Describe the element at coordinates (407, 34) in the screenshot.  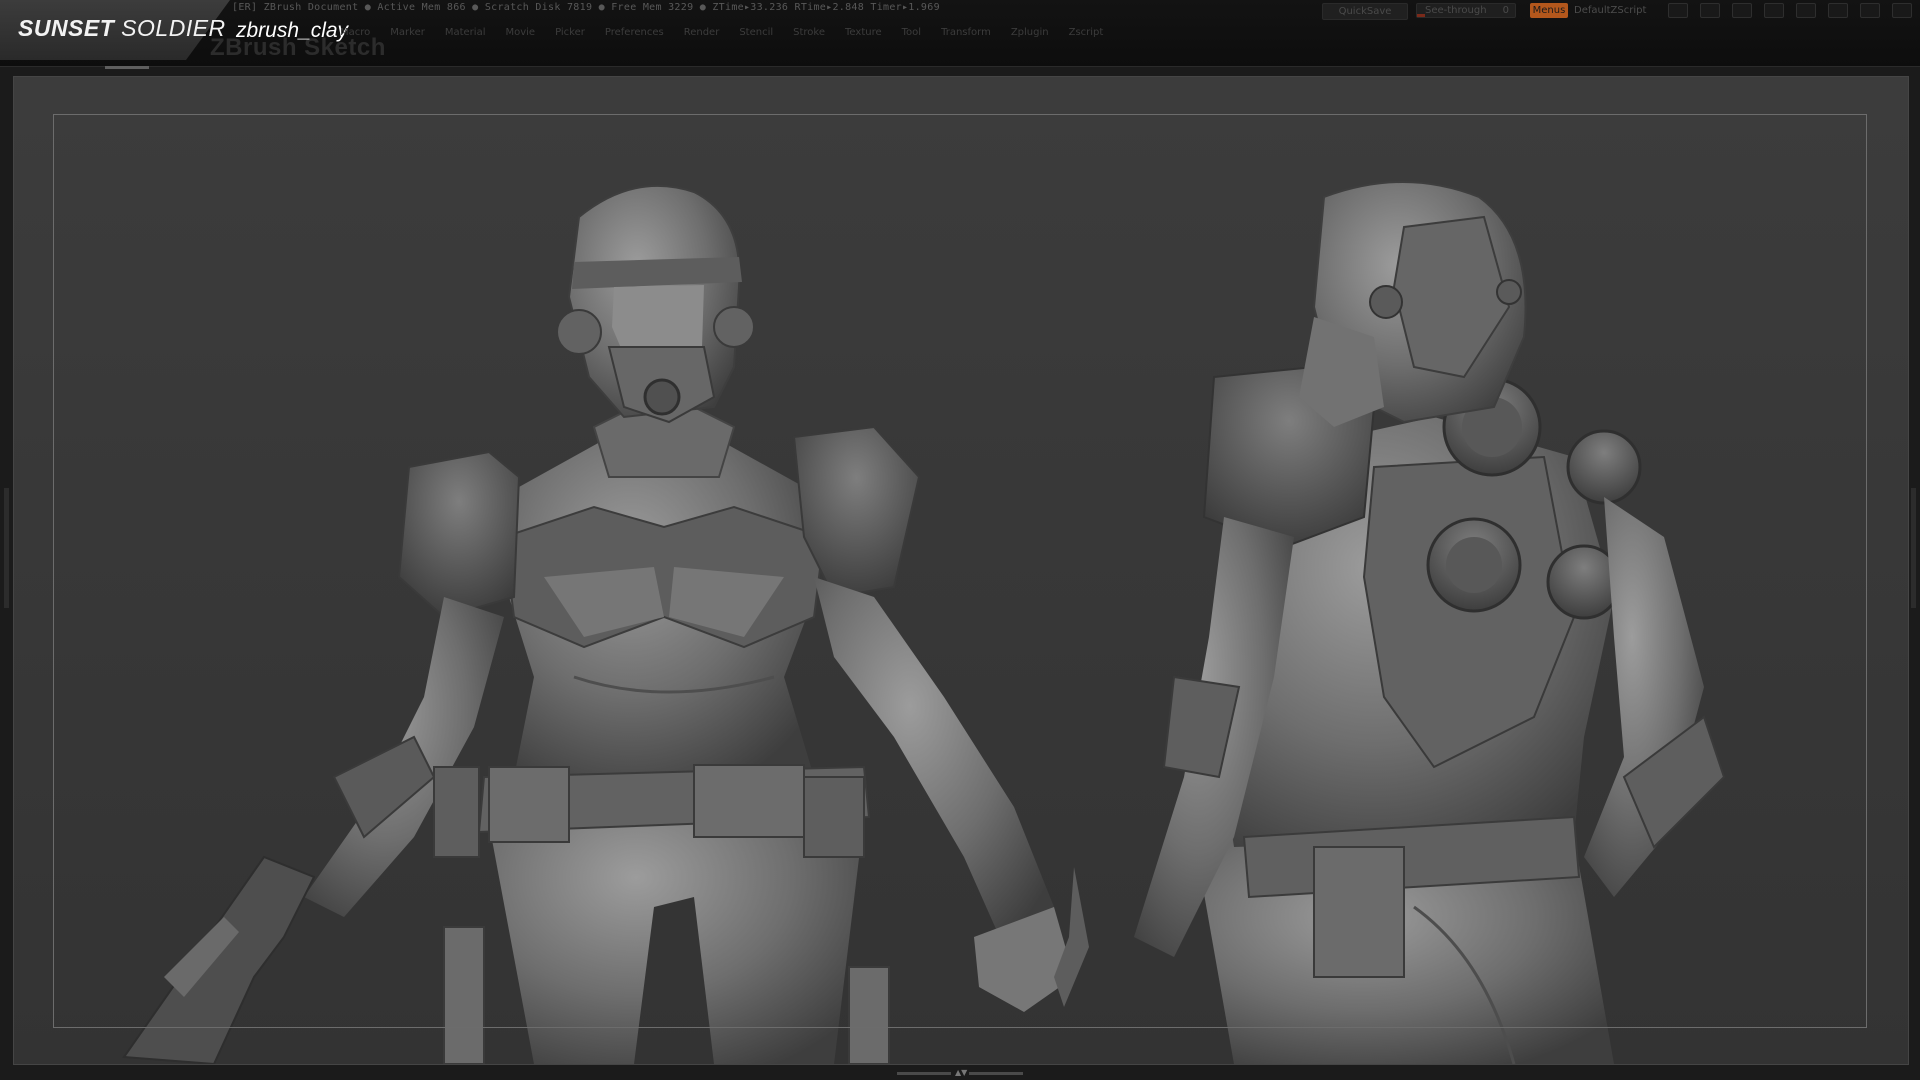
I see `menu-item-marker: Marker` at that location.